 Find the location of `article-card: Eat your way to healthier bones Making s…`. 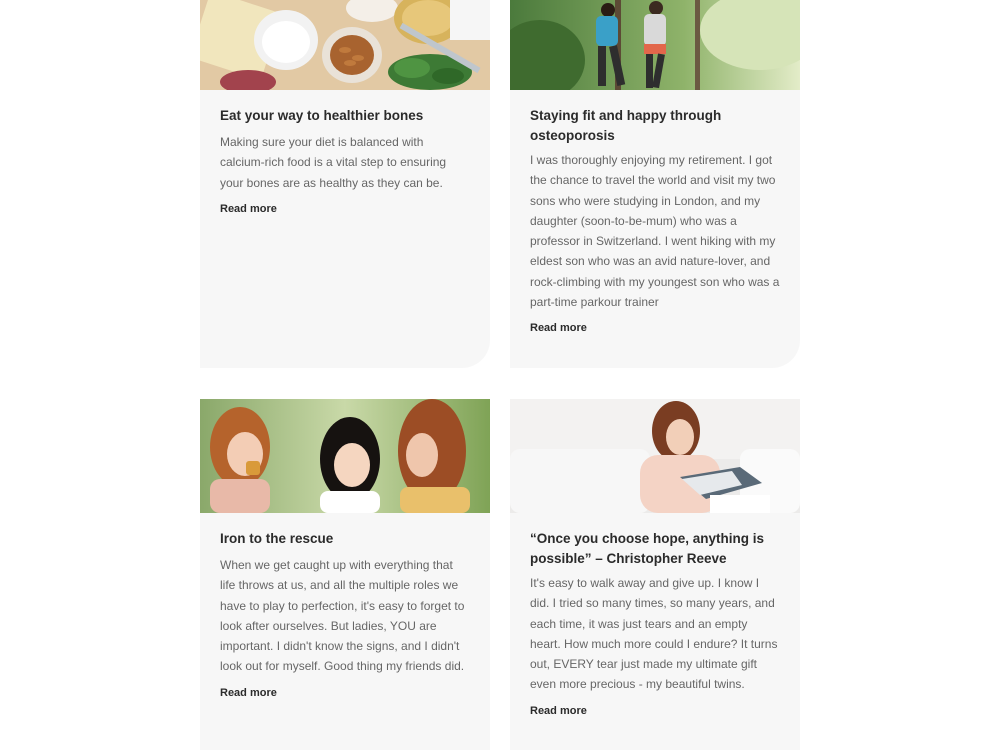

article-card: Eat your way to healthier bones Making s… is located at coordinates (345, 184).